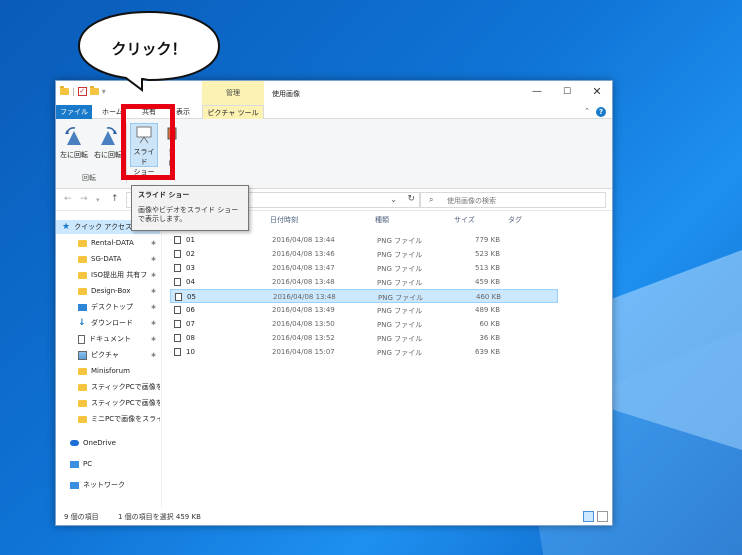  I want to click on nav-label: ISO提出用 共有フ, so click(119, 275).